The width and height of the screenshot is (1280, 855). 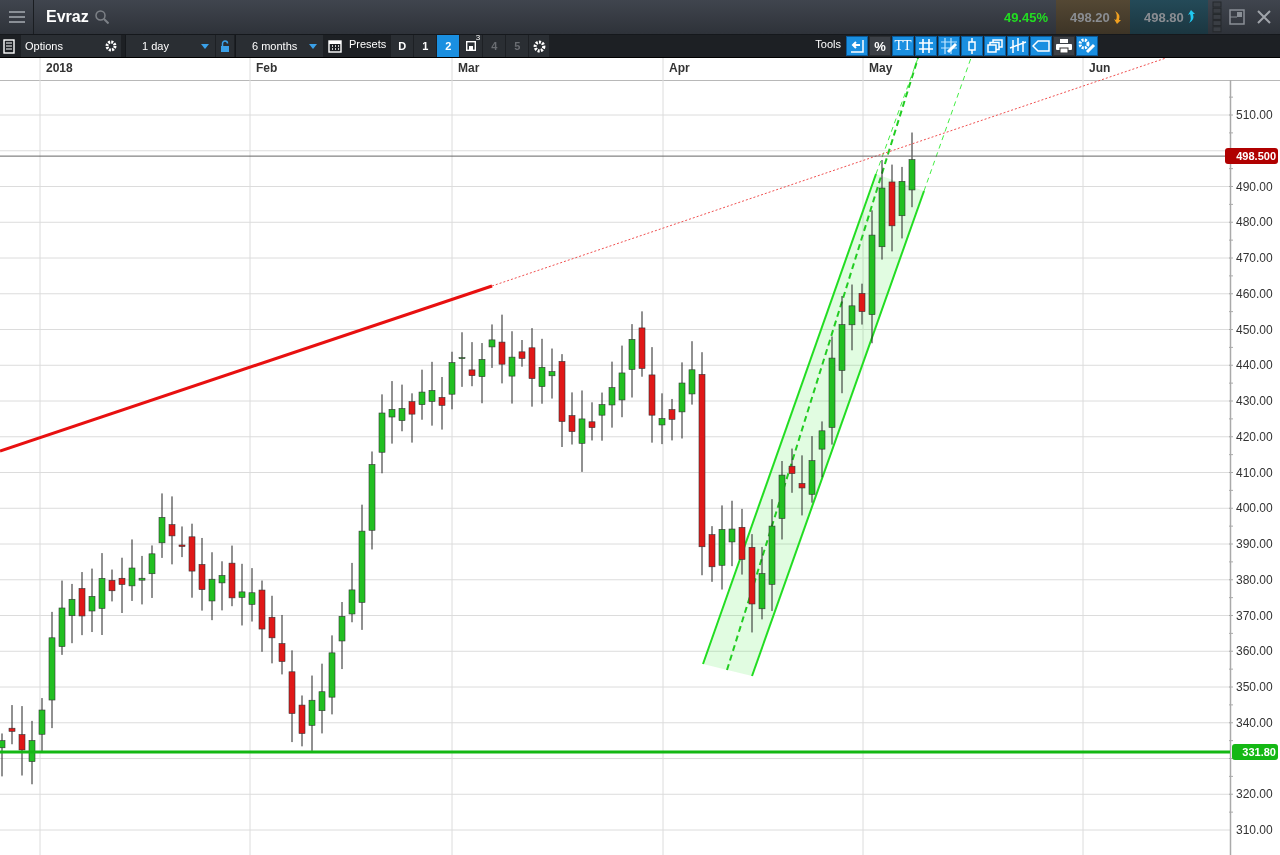 I want to click on axis-label: 410.00, so click(x=1254, y=472).